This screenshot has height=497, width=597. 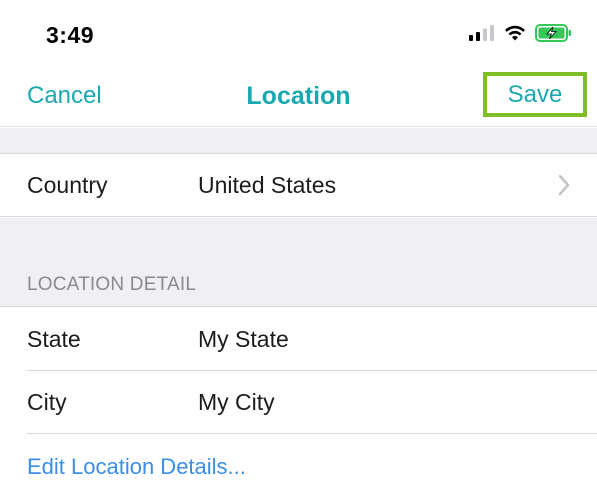 I want to click on cellular-signal-icon, so click(x=481, y=33).